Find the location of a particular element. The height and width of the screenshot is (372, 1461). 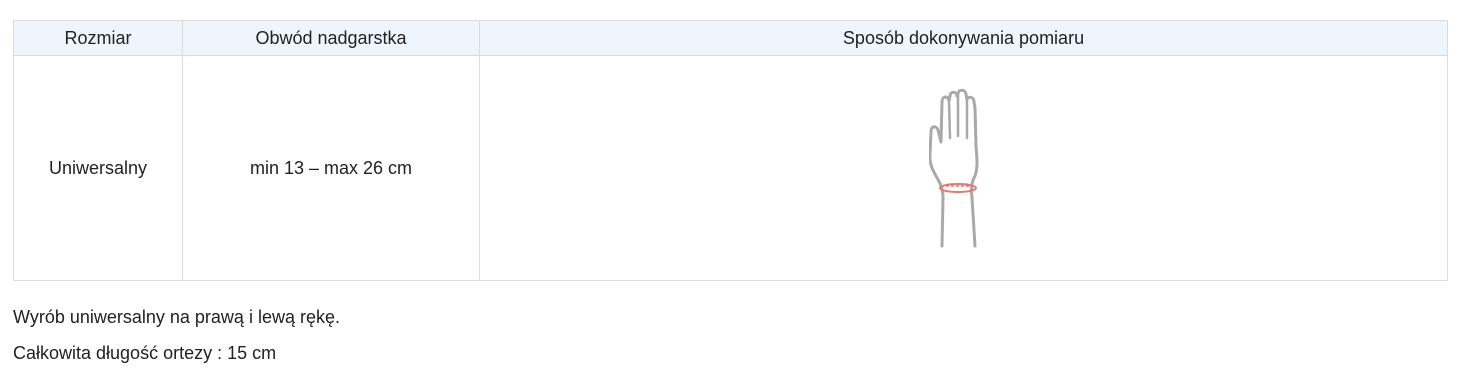

header-measurement-method: Sposób dokonywania pomiaru is located at coordinates (963, 38).